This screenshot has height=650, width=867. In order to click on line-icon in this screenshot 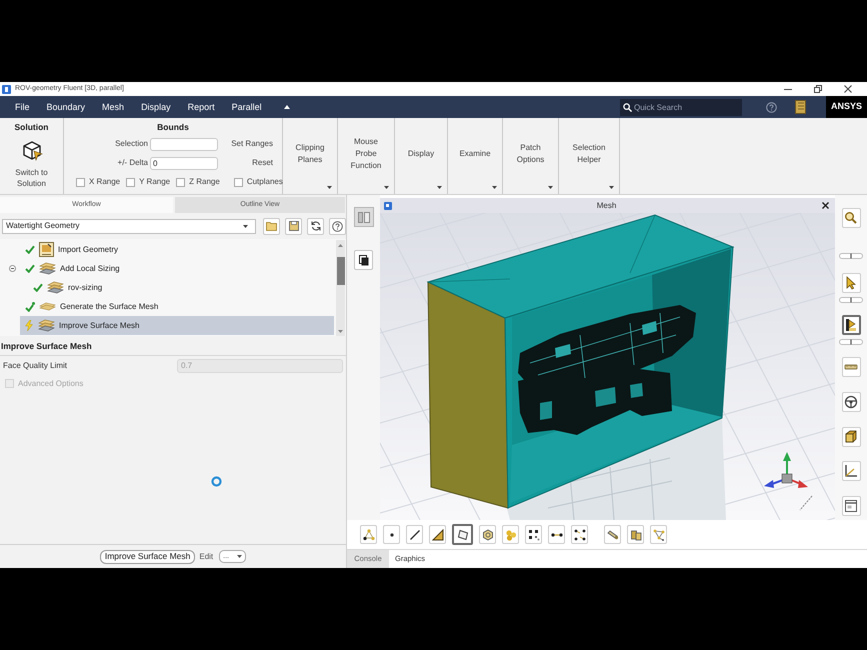, I will do `click(414, 534)`.